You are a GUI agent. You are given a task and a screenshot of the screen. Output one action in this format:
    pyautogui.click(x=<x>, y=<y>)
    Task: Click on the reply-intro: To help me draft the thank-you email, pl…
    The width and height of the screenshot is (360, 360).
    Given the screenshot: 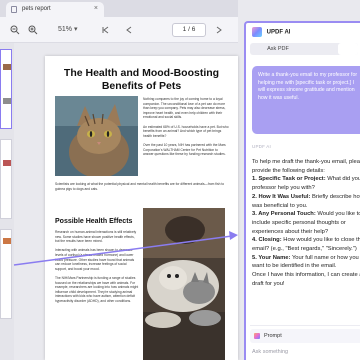 What is the action you would take?
    pyautogui.click(x=306, y=166)
    